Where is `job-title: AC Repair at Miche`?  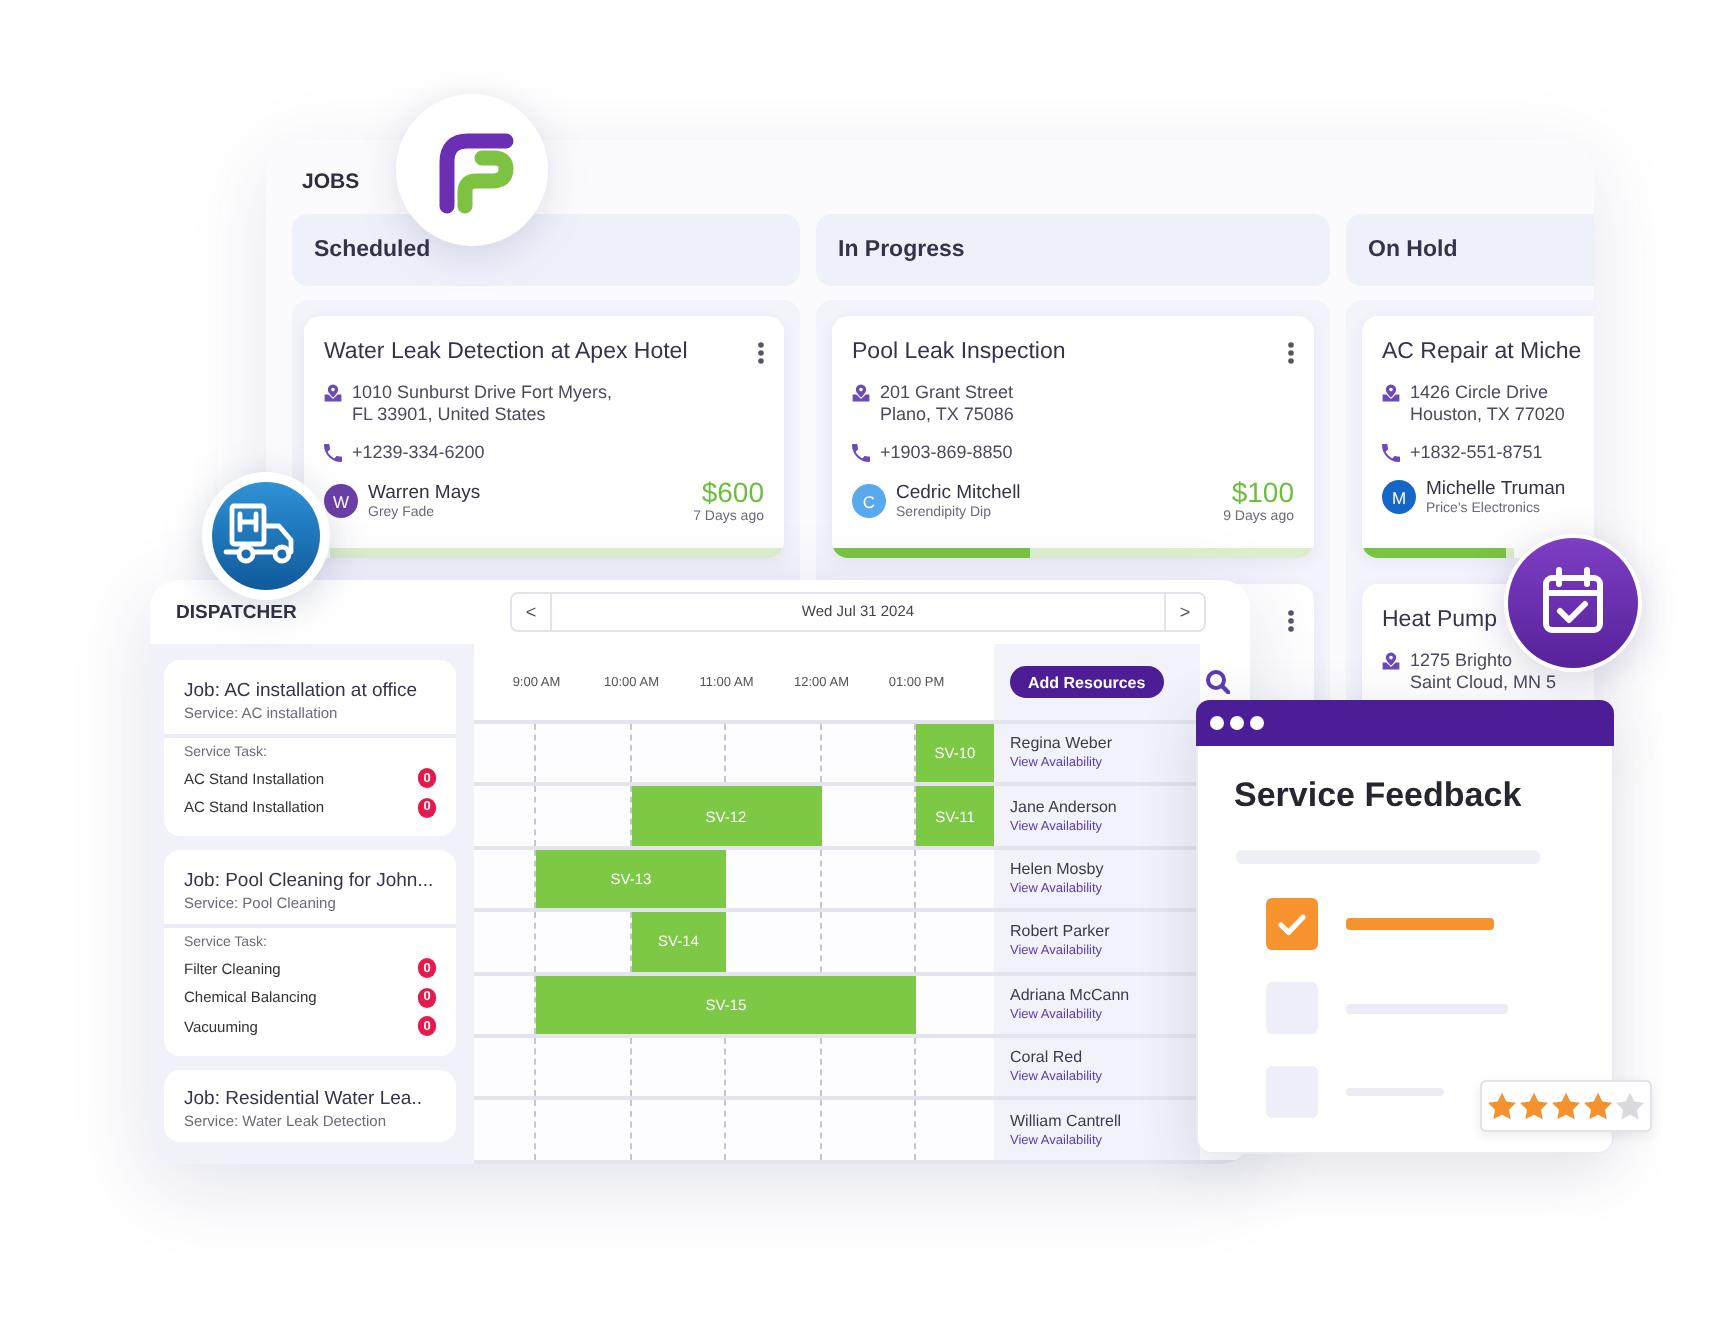 job-title: AC Repair at Miche is located at coordinates (1482, 353).